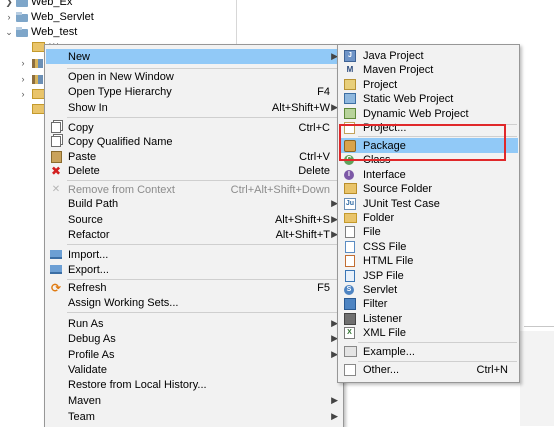  What do you see at coordinates (323, 91) in the screenshot?
I see `shortcut-label: F4` at bounding box center [323, 91].